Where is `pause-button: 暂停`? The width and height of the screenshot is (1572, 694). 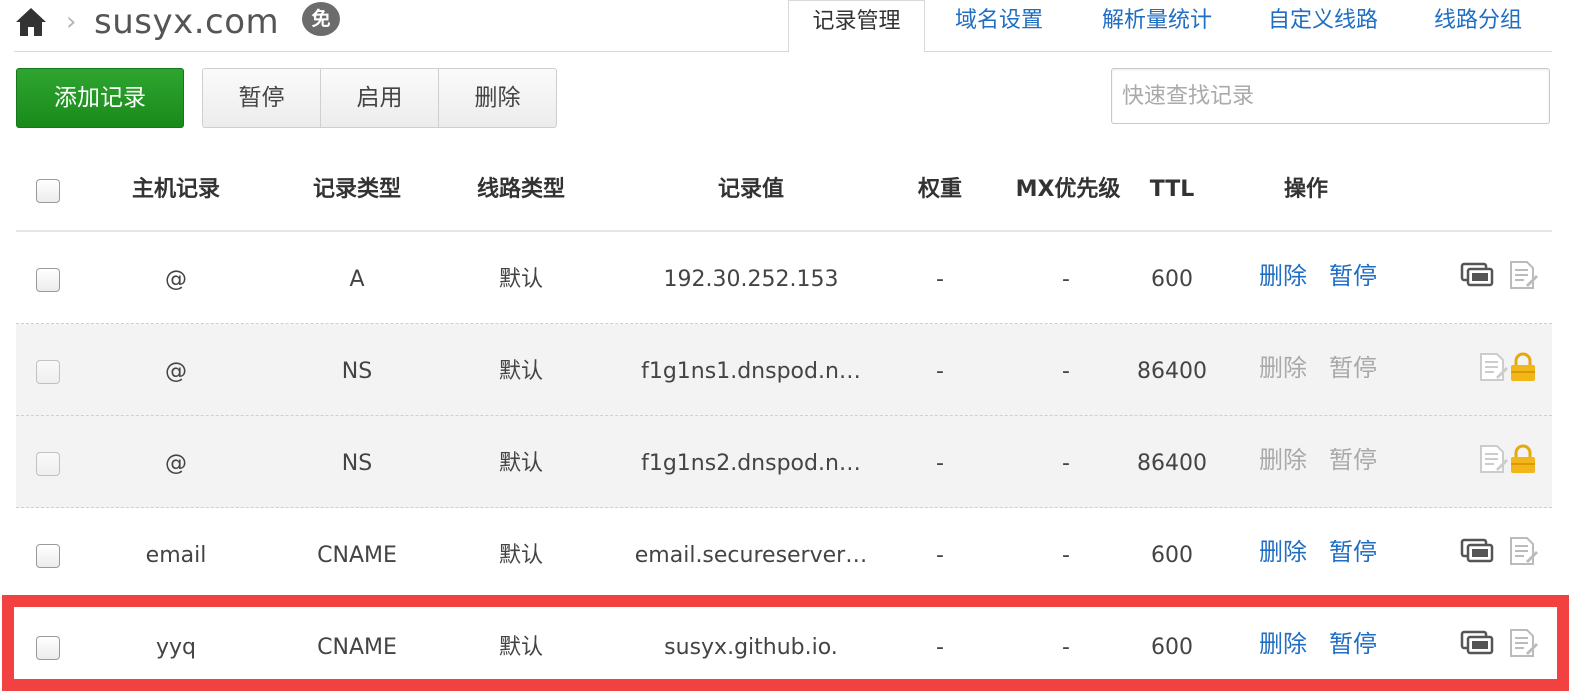 pause-button: 暂停 is located at coordinates (262, 98).